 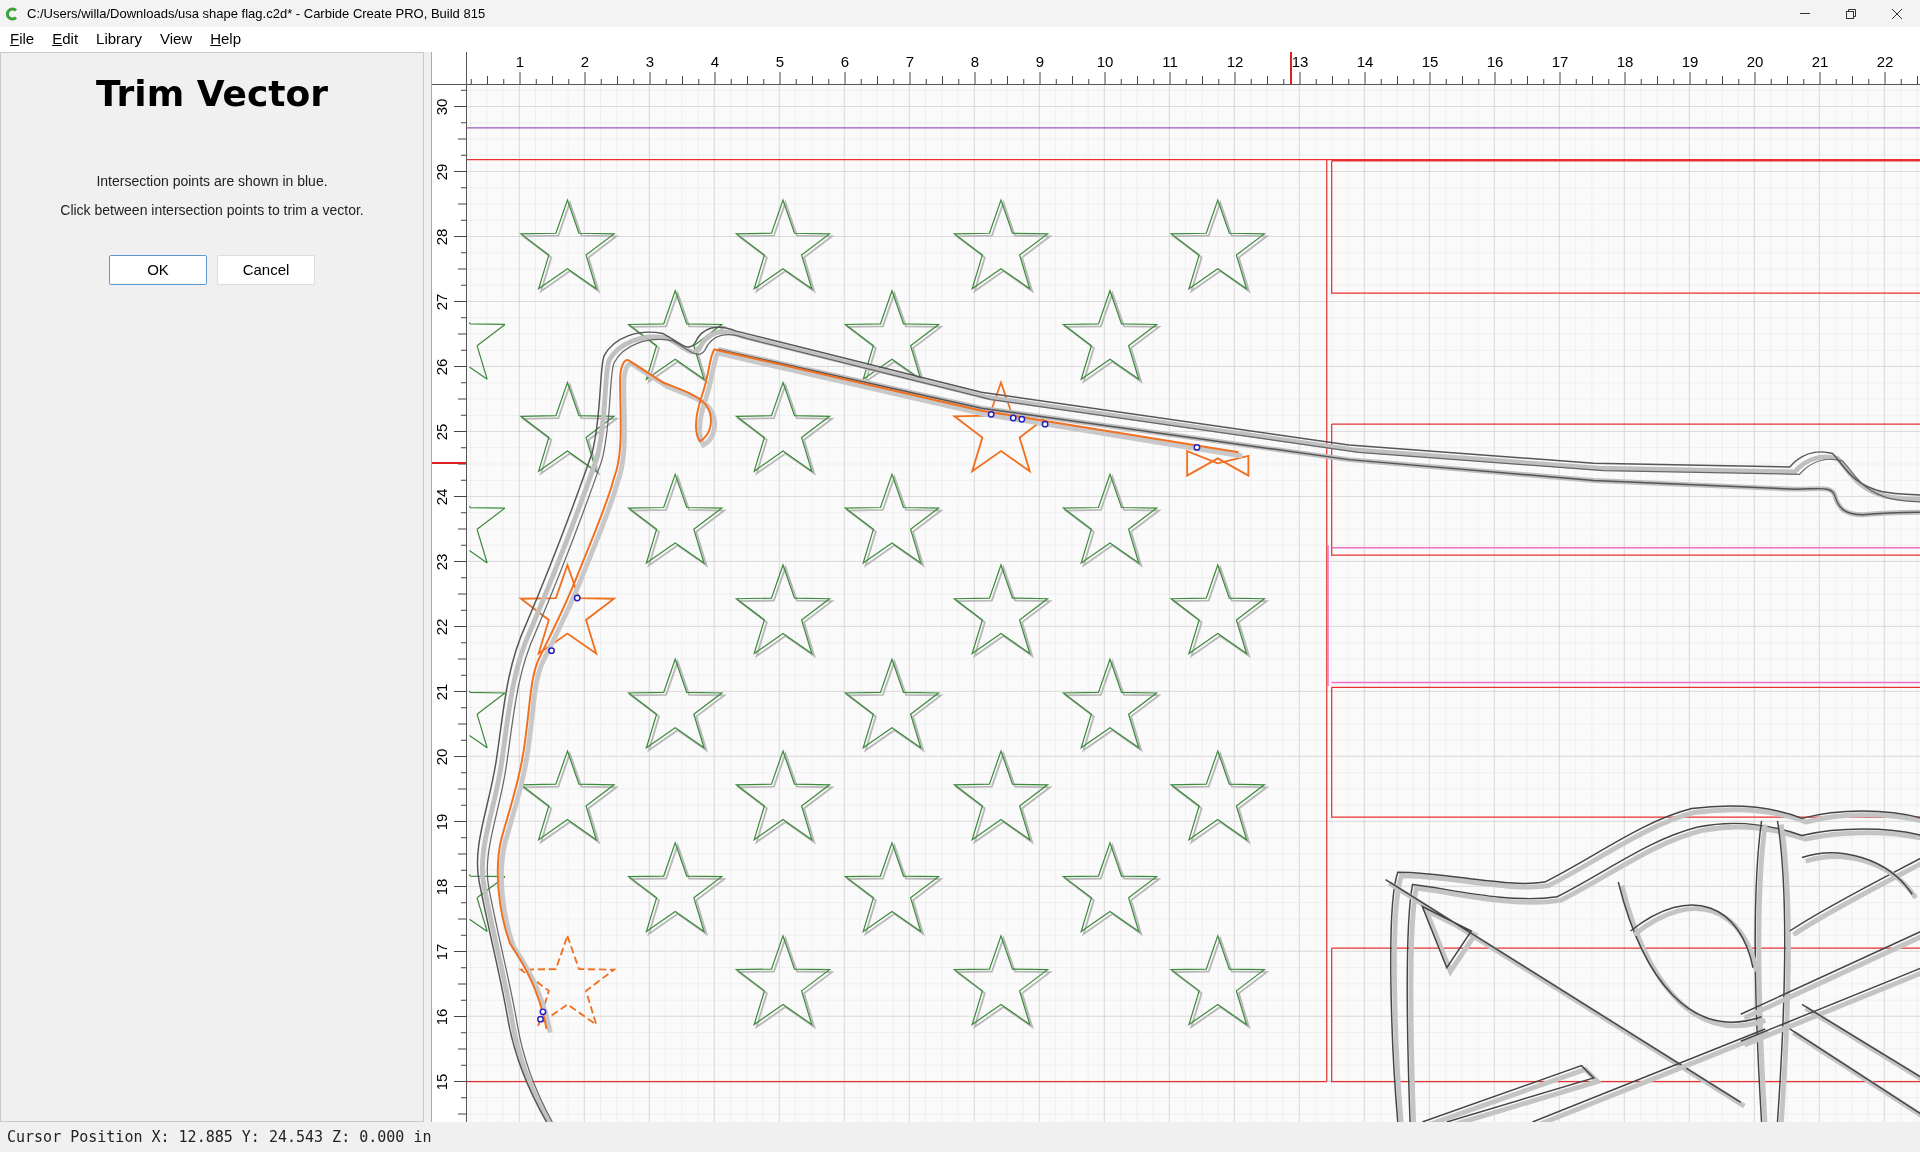 I want to click on ruler-label: 7, so click(x=910, y=62).